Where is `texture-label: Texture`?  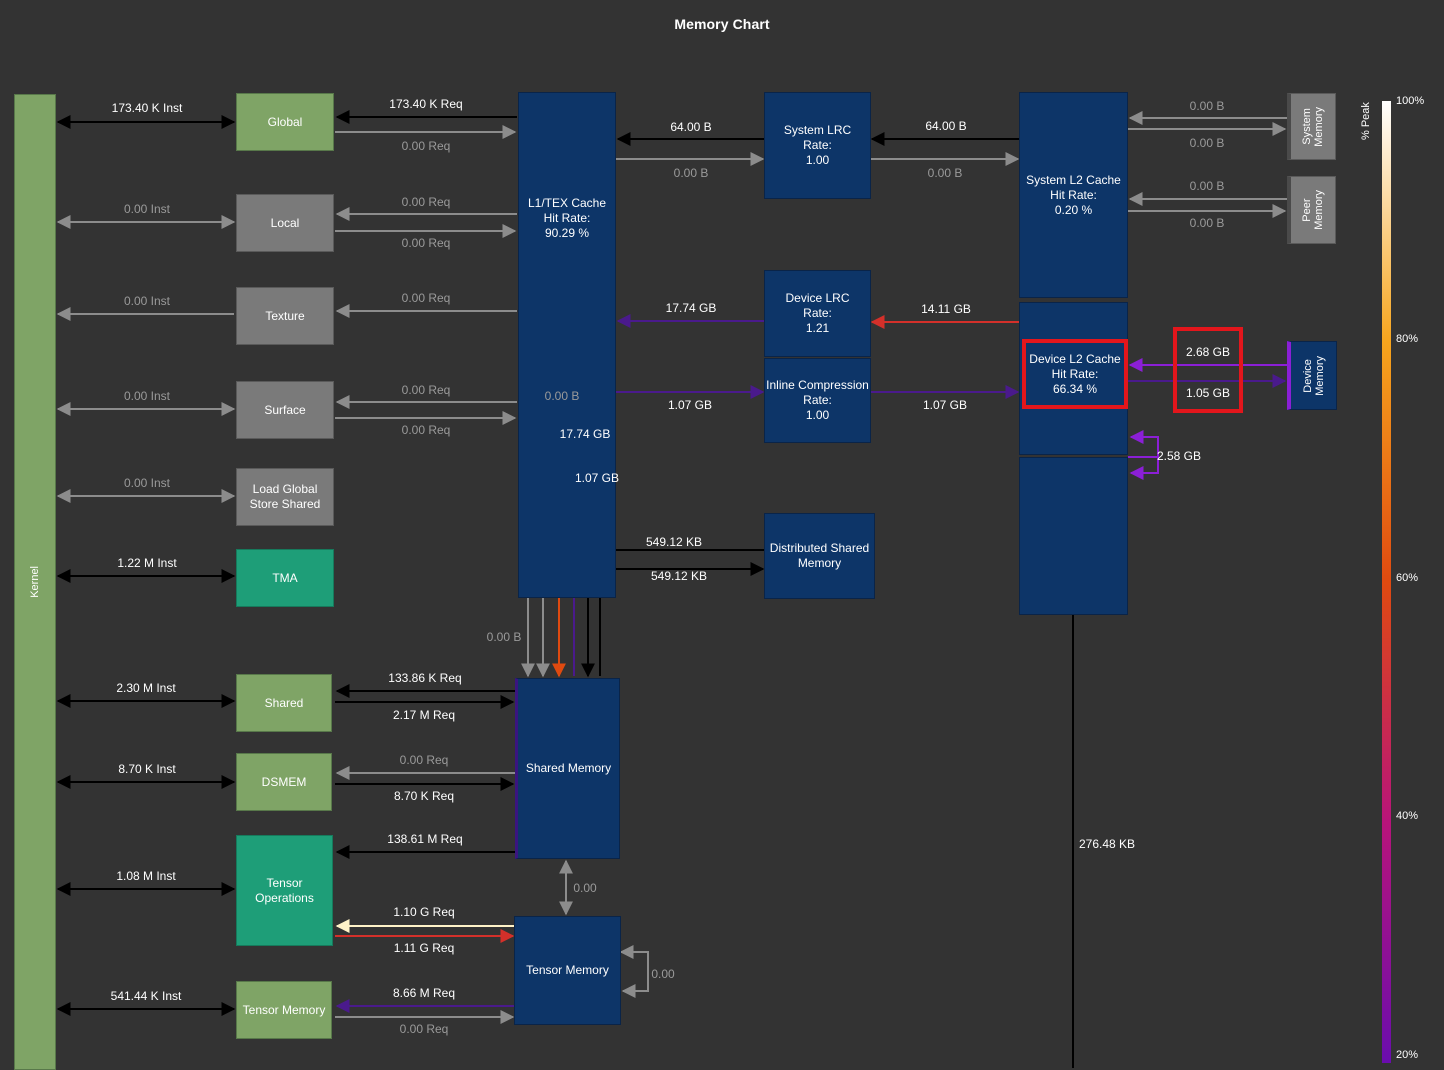
texture-label: Texture is located at coordinates (285, 315).